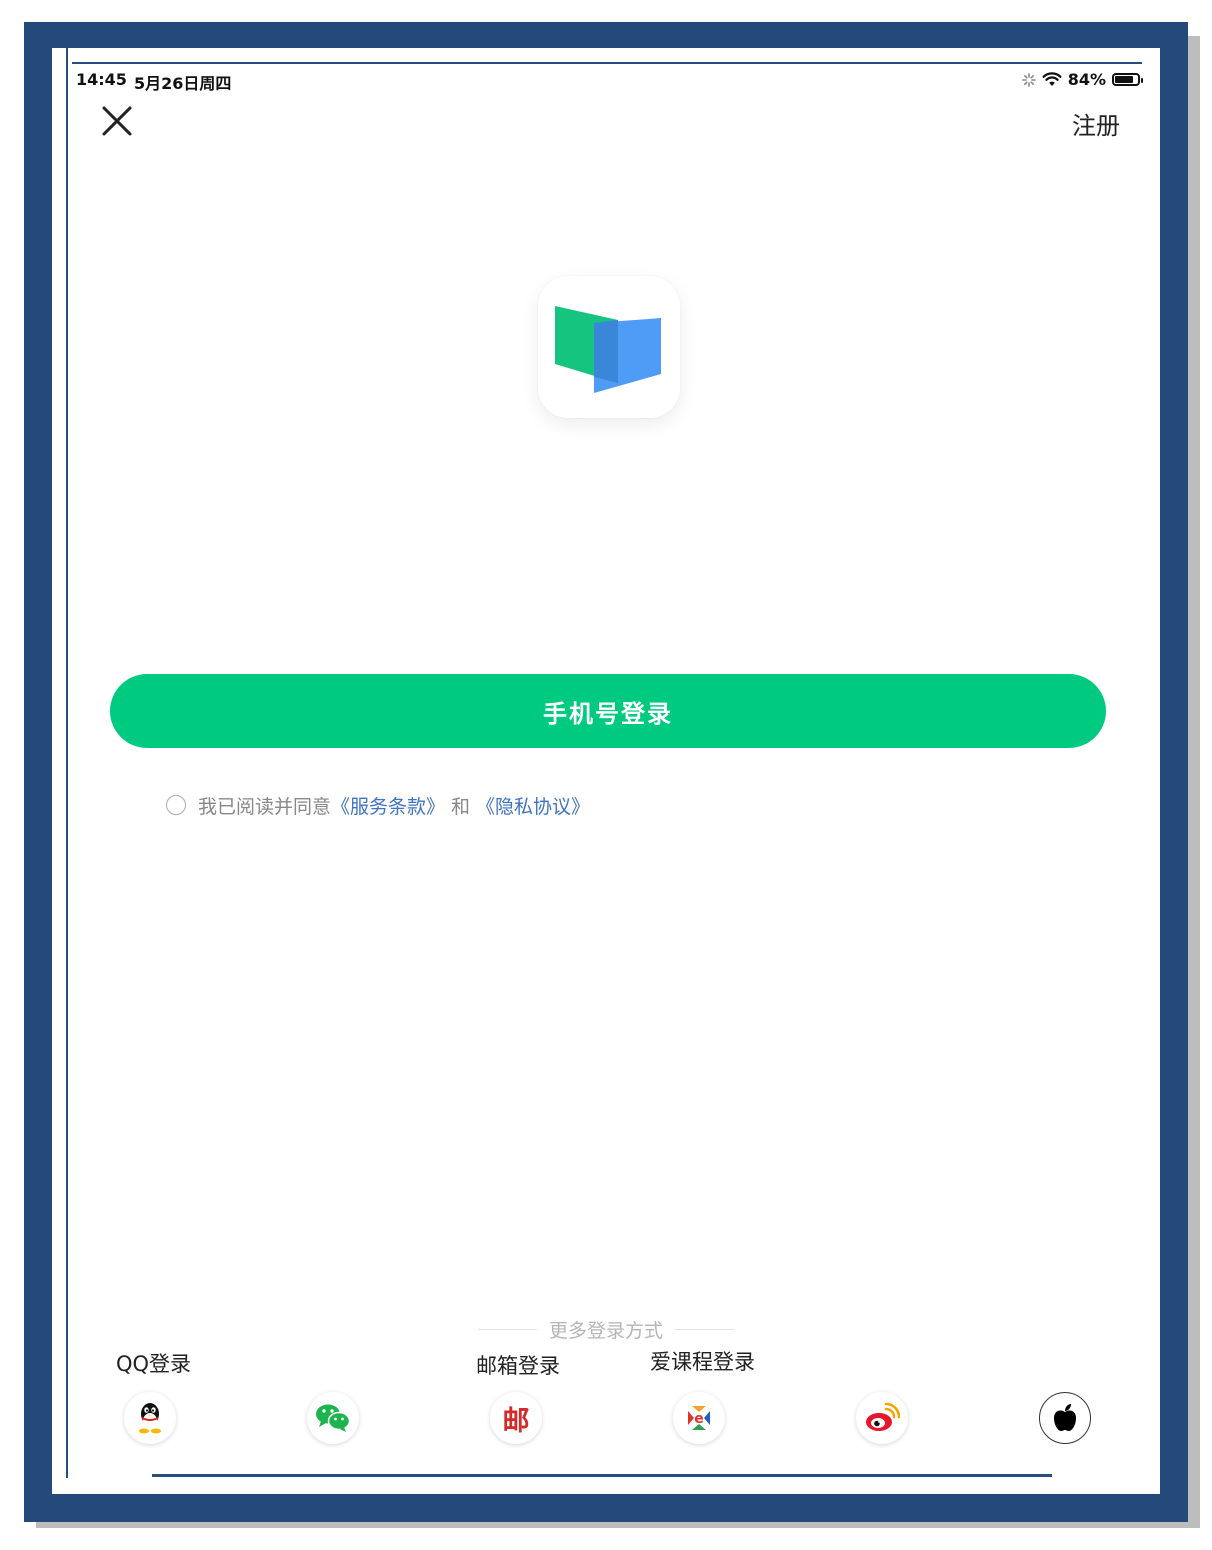  What do you see at coordinates (101, 79) in the screenshot?
I see `status-time: 14:45` at bounding box center [101, 79].